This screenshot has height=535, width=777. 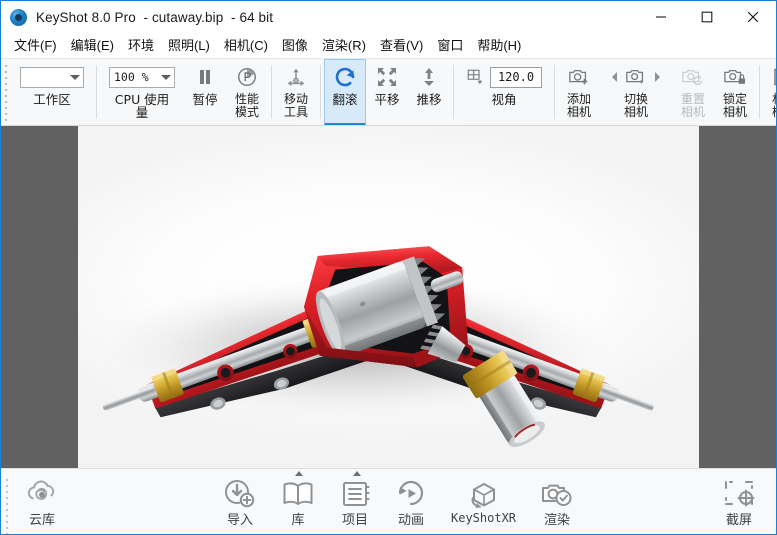 I want to click on project-label: 项目, so click(x=354, y=520).